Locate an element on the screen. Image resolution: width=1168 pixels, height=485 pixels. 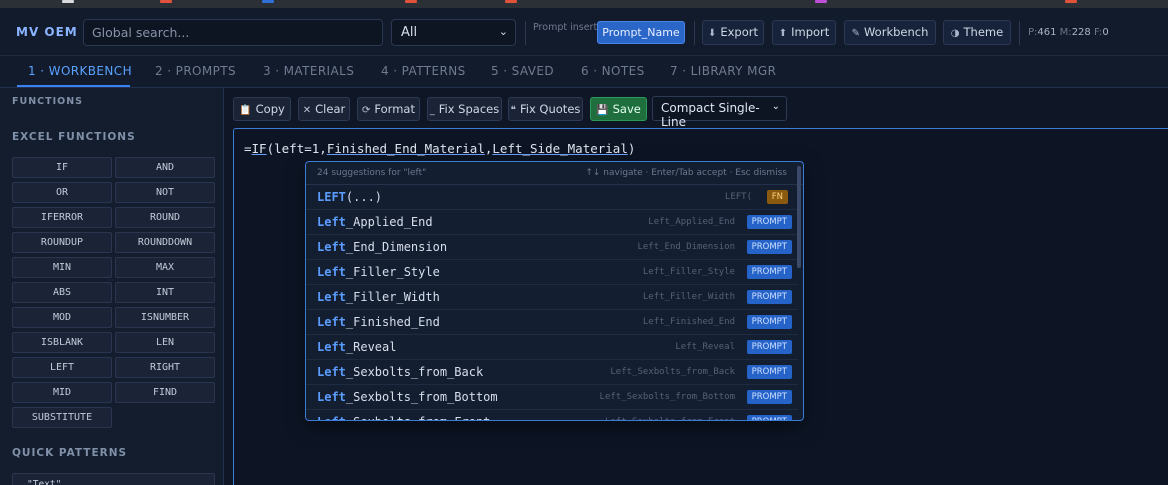
suggestion-name: Left_Reveal is located at coordinates (356, 347).